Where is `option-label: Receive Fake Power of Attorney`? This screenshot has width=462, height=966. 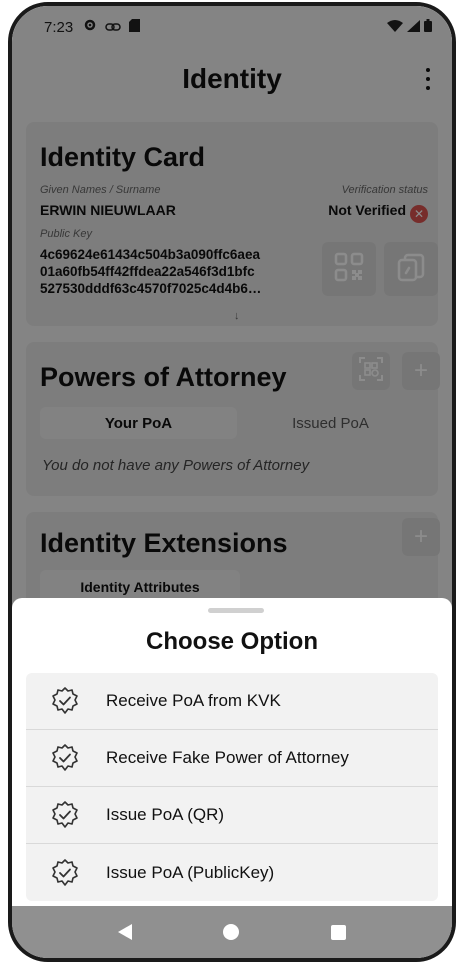
option-label: Receive Fake Power of Attorney is located at coordinates (227, 757).